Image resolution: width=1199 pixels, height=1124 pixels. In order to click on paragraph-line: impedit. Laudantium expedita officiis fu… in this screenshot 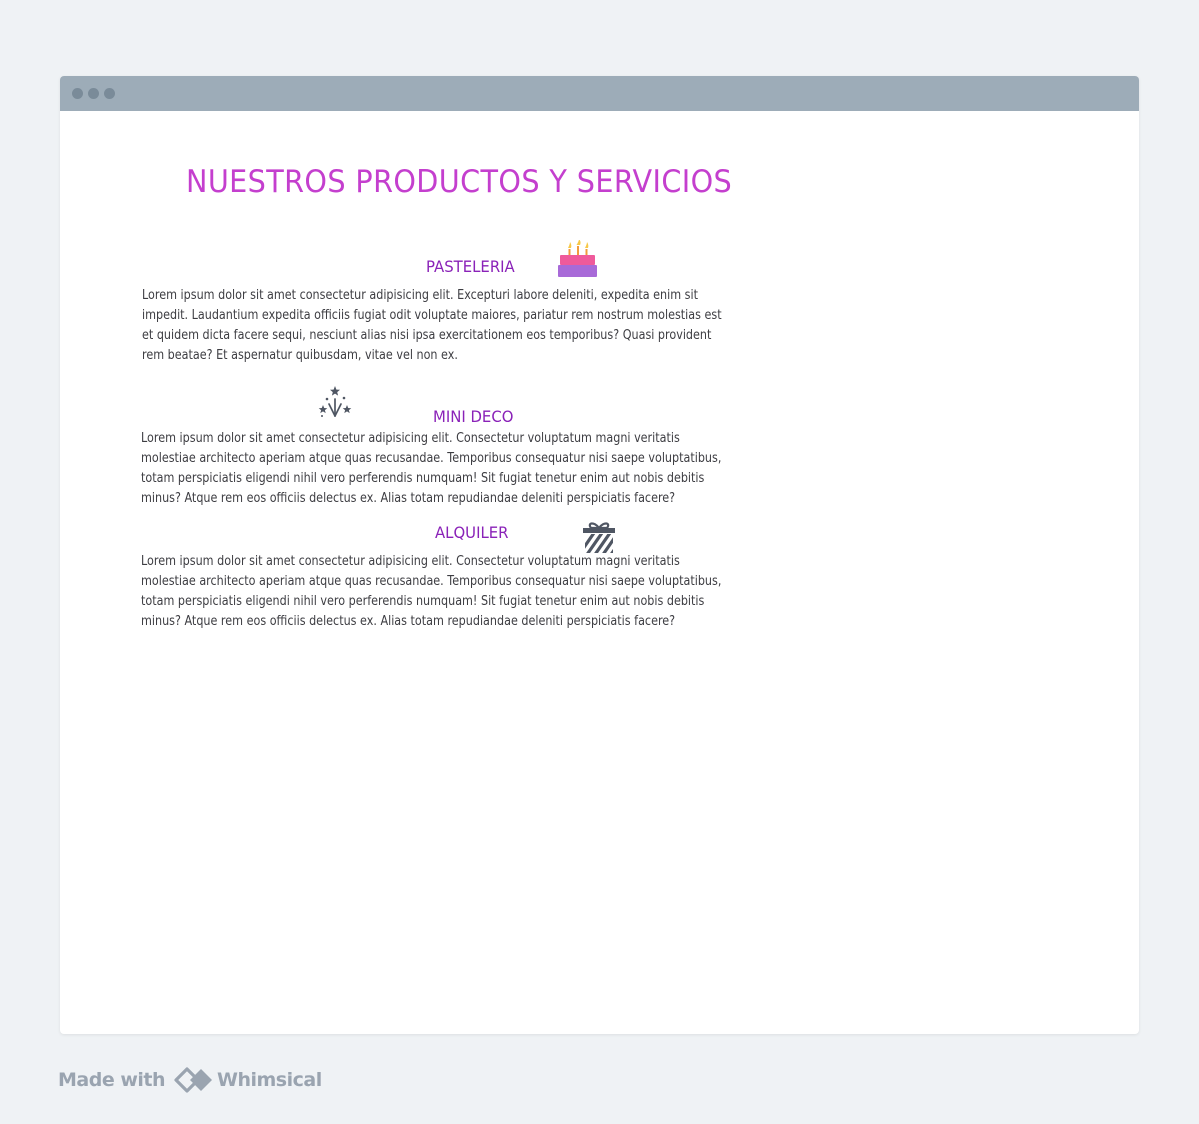, I will do `click(432, 315)`.